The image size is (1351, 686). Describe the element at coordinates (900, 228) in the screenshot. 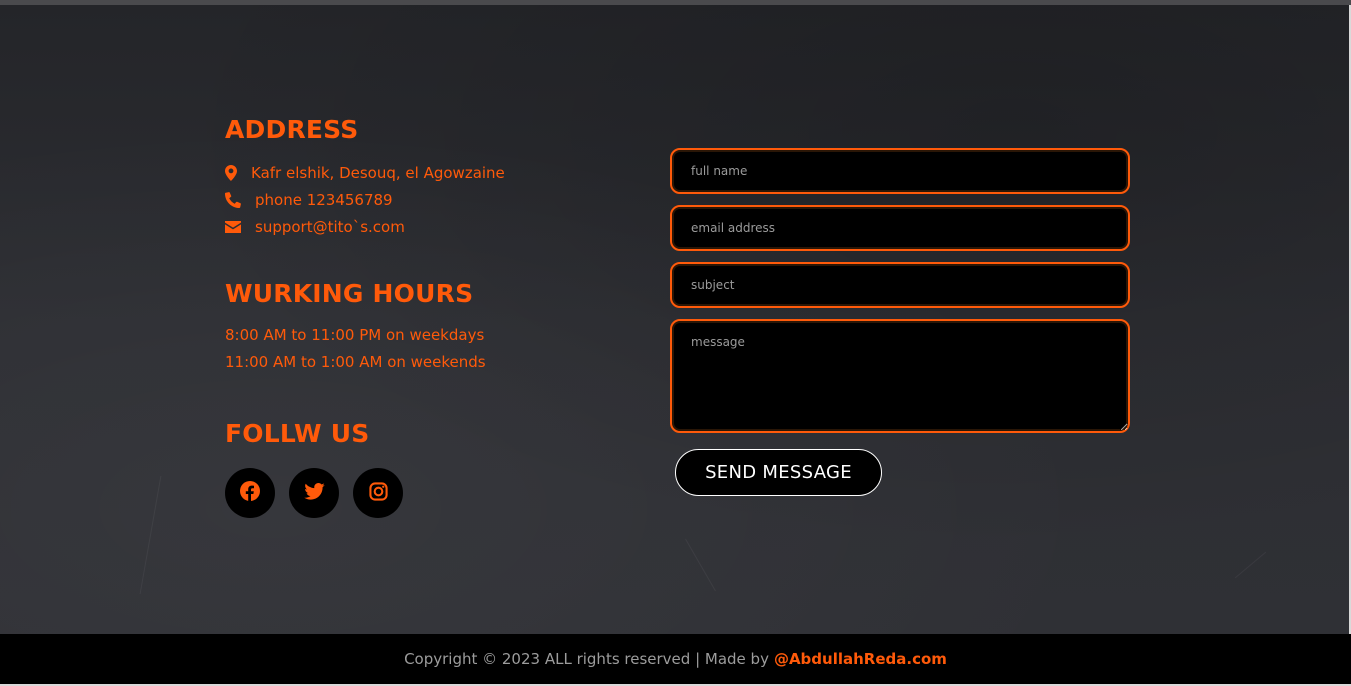

I see `email-input` at that location.